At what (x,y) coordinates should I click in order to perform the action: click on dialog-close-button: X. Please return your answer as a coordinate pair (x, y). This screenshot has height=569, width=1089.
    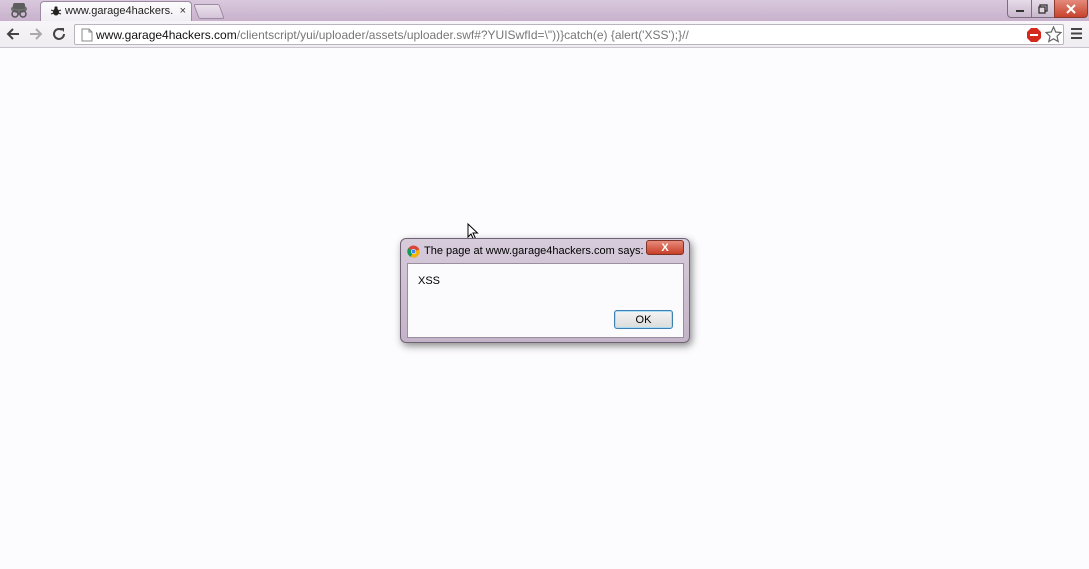
    Looking at the image, I should click on (665, 247).